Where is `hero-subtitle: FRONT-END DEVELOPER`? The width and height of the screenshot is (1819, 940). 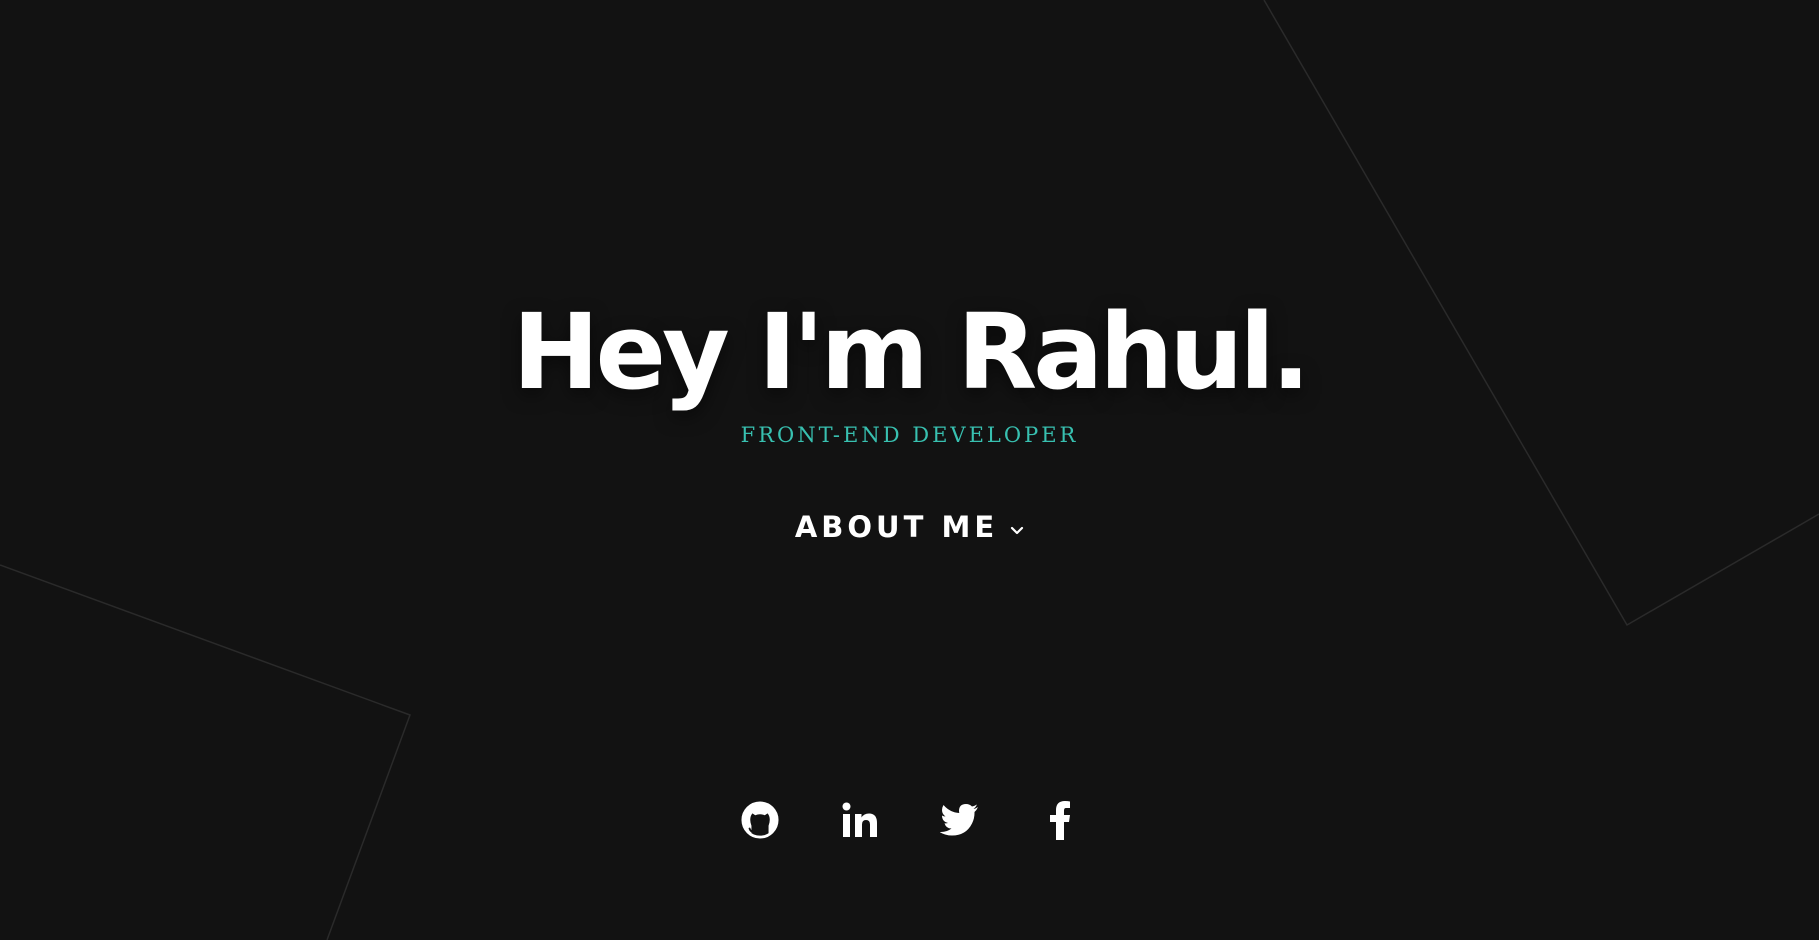
hero-subtitle: FRONT-END DEVELOPER is located at coordinates (909, 435).